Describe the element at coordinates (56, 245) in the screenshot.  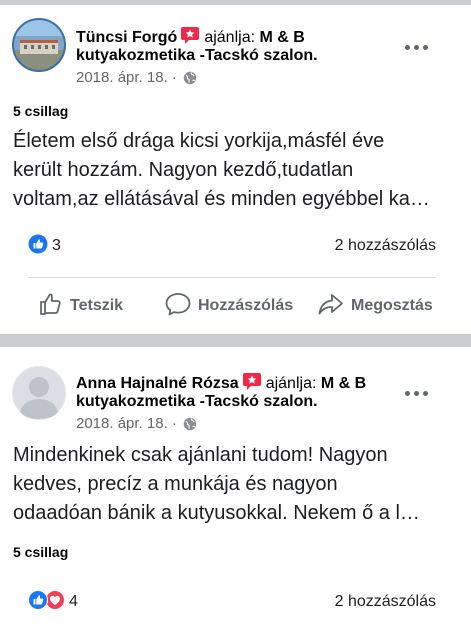
I see `reaction-count: 3` at that location.